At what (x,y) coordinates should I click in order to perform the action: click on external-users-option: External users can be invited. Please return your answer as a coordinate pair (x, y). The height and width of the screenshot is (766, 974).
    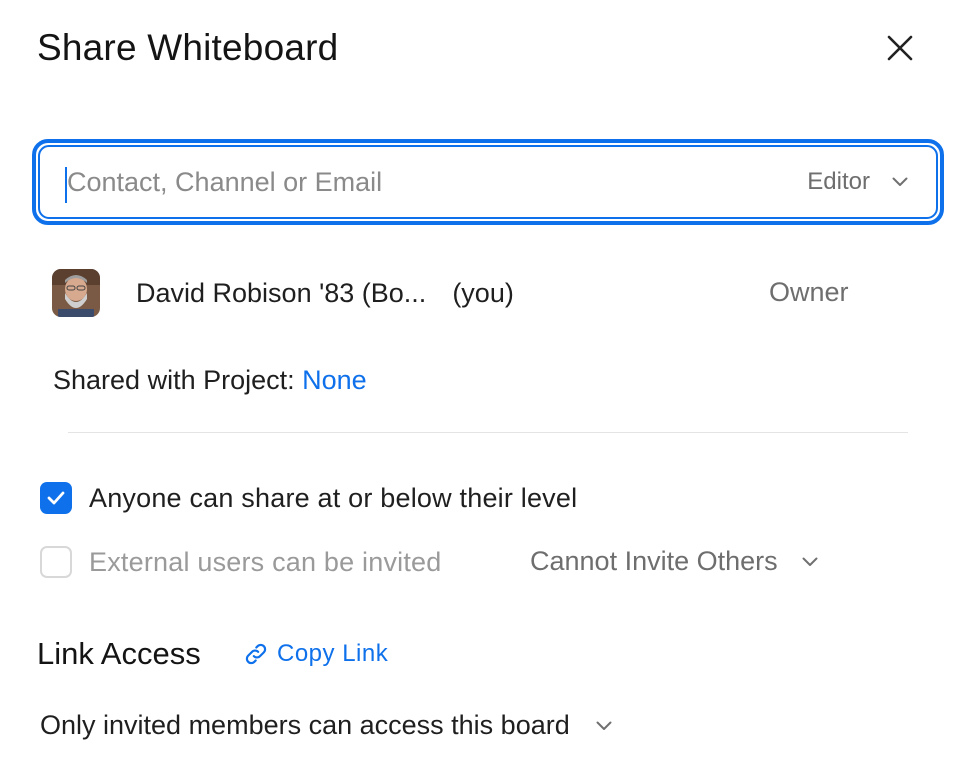
    Looking at the image, I should click on (241, 562).